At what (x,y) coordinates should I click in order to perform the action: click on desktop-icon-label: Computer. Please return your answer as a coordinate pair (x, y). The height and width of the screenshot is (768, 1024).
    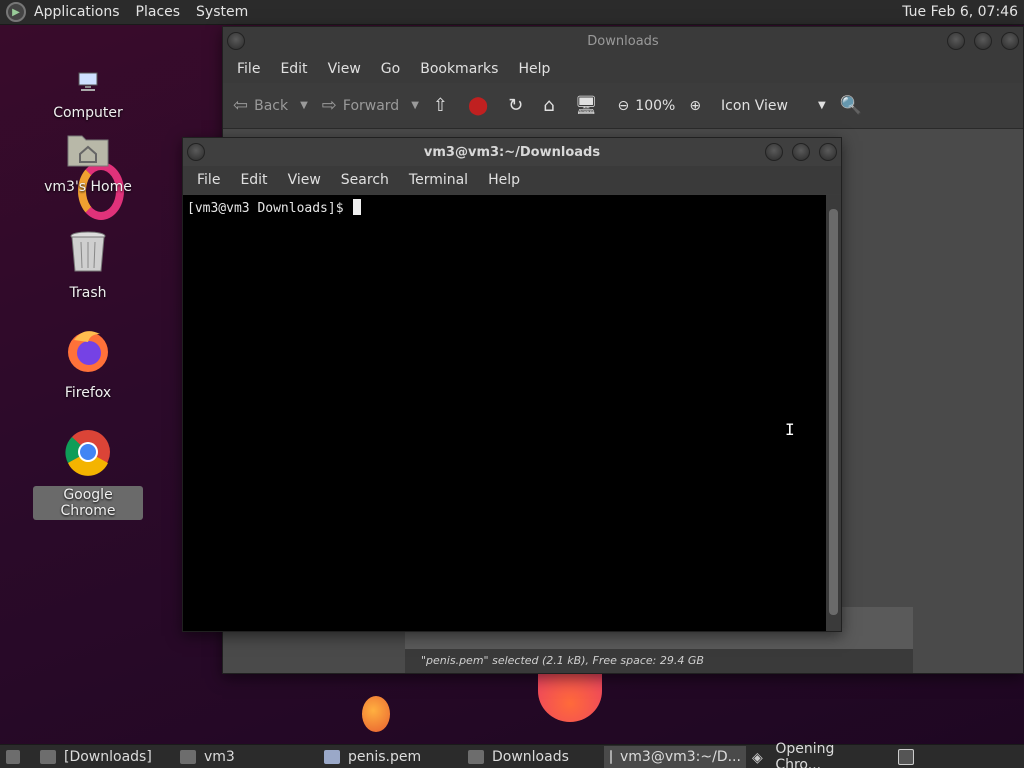
    Looking at the image, I should click on (88, 113).